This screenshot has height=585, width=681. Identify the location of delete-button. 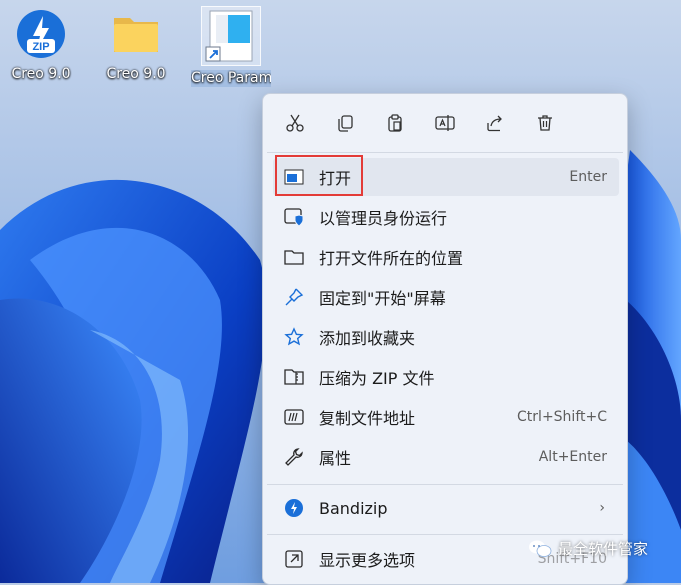
(545, 123).